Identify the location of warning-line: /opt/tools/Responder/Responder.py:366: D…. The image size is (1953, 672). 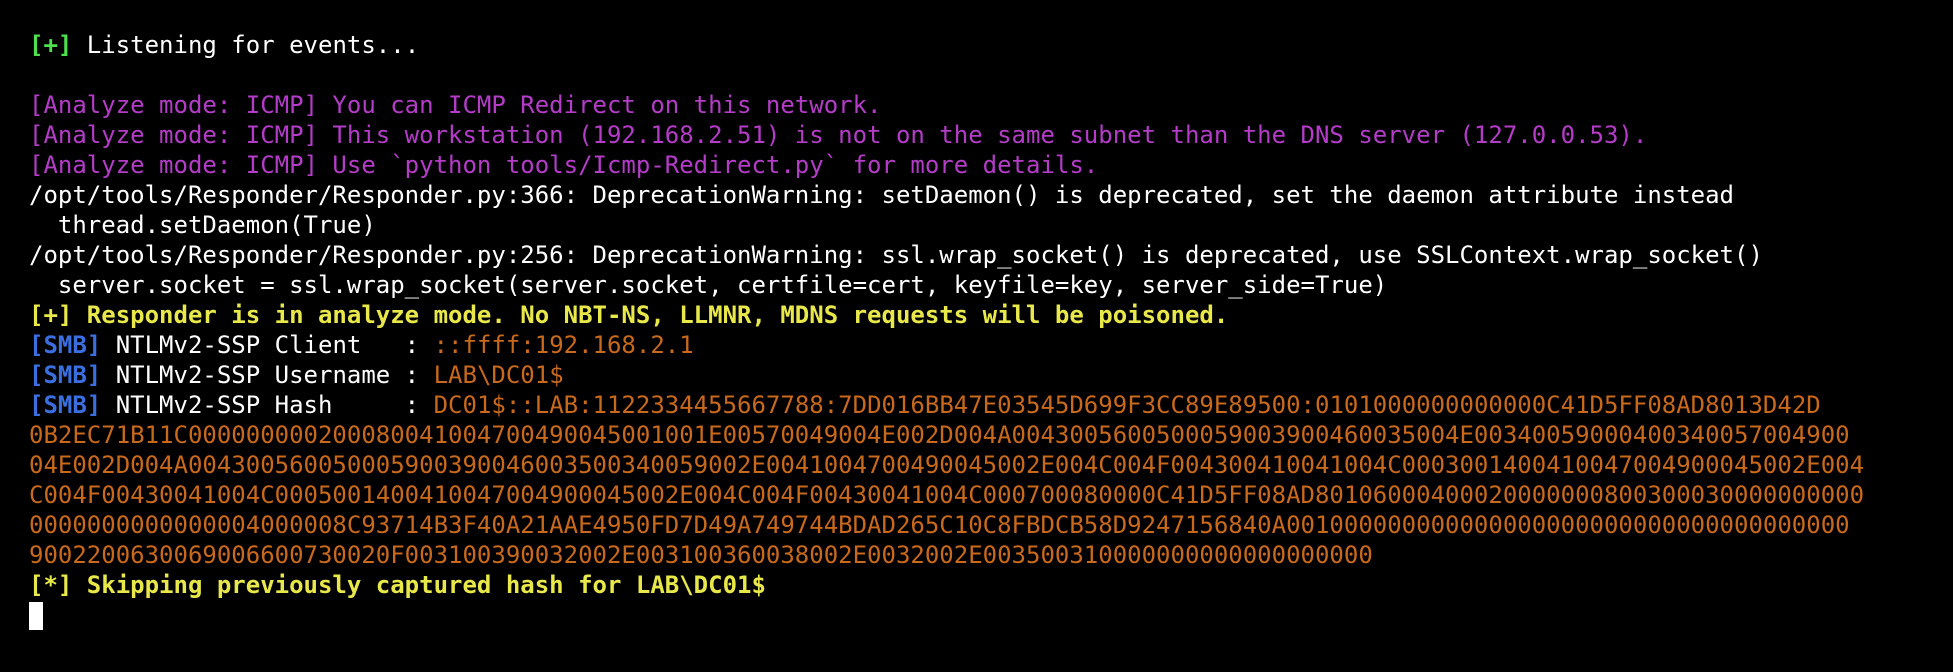
(882, 195).